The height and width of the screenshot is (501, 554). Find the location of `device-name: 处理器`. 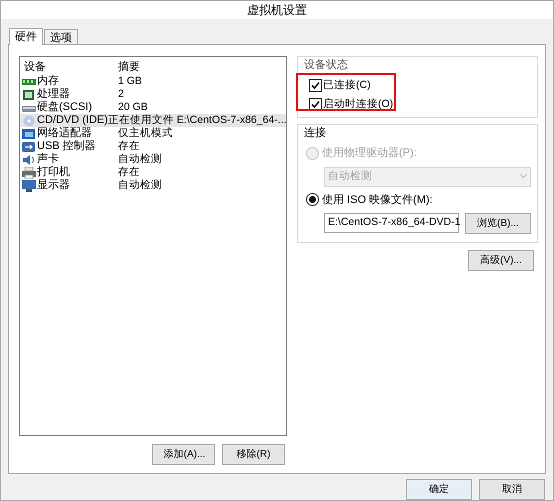

device-name: 处理器 is located at coordinates (53, 94).